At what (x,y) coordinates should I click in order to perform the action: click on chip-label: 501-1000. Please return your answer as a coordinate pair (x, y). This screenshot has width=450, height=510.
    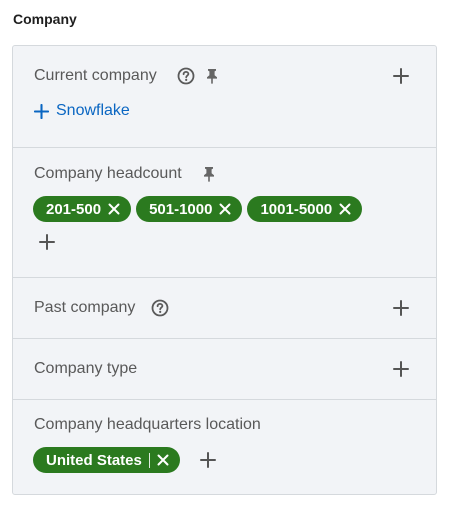
    Looking at the image, I should click on (181, 209).